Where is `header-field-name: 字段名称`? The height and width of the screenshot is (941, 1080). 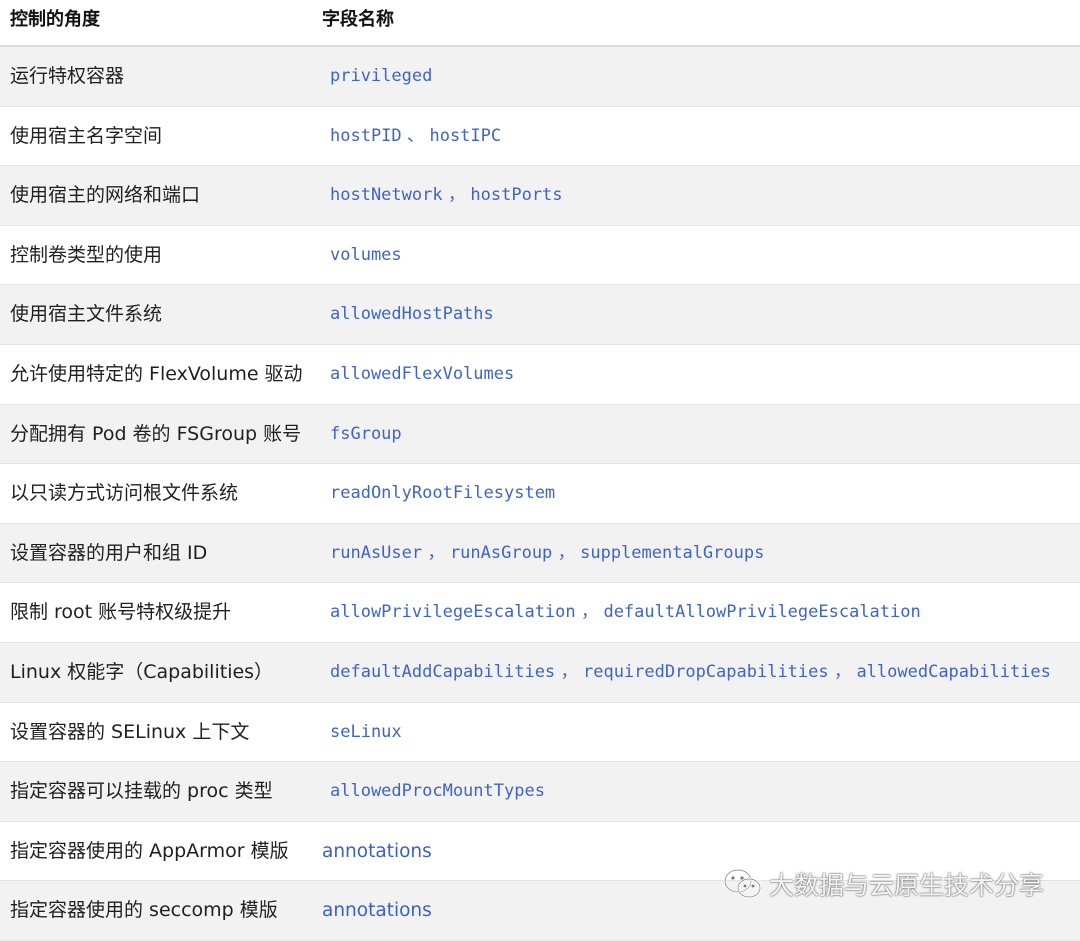
header-field-name: 字段名称 is located at coordinates (358, 19).